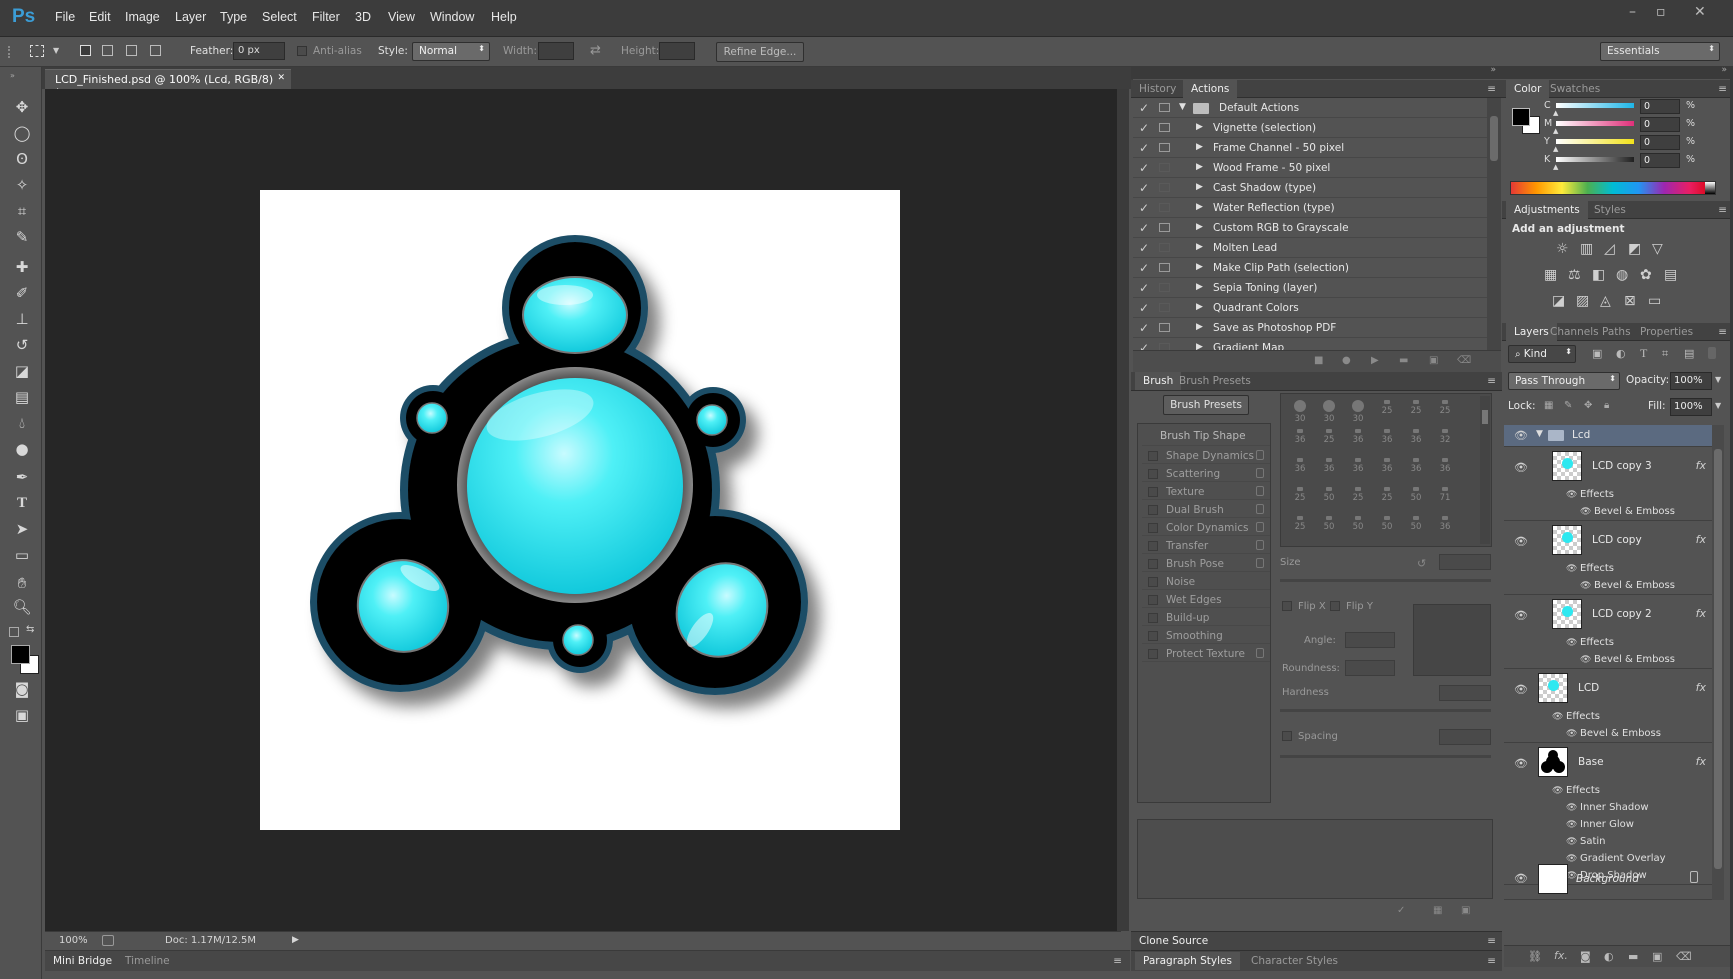 This screenshot has width=1733, height=979. What do you see at coordinates (1464, 360) in the screenshot?
I see `delete-icon: ⌫` at bounding box center [1464, 360].